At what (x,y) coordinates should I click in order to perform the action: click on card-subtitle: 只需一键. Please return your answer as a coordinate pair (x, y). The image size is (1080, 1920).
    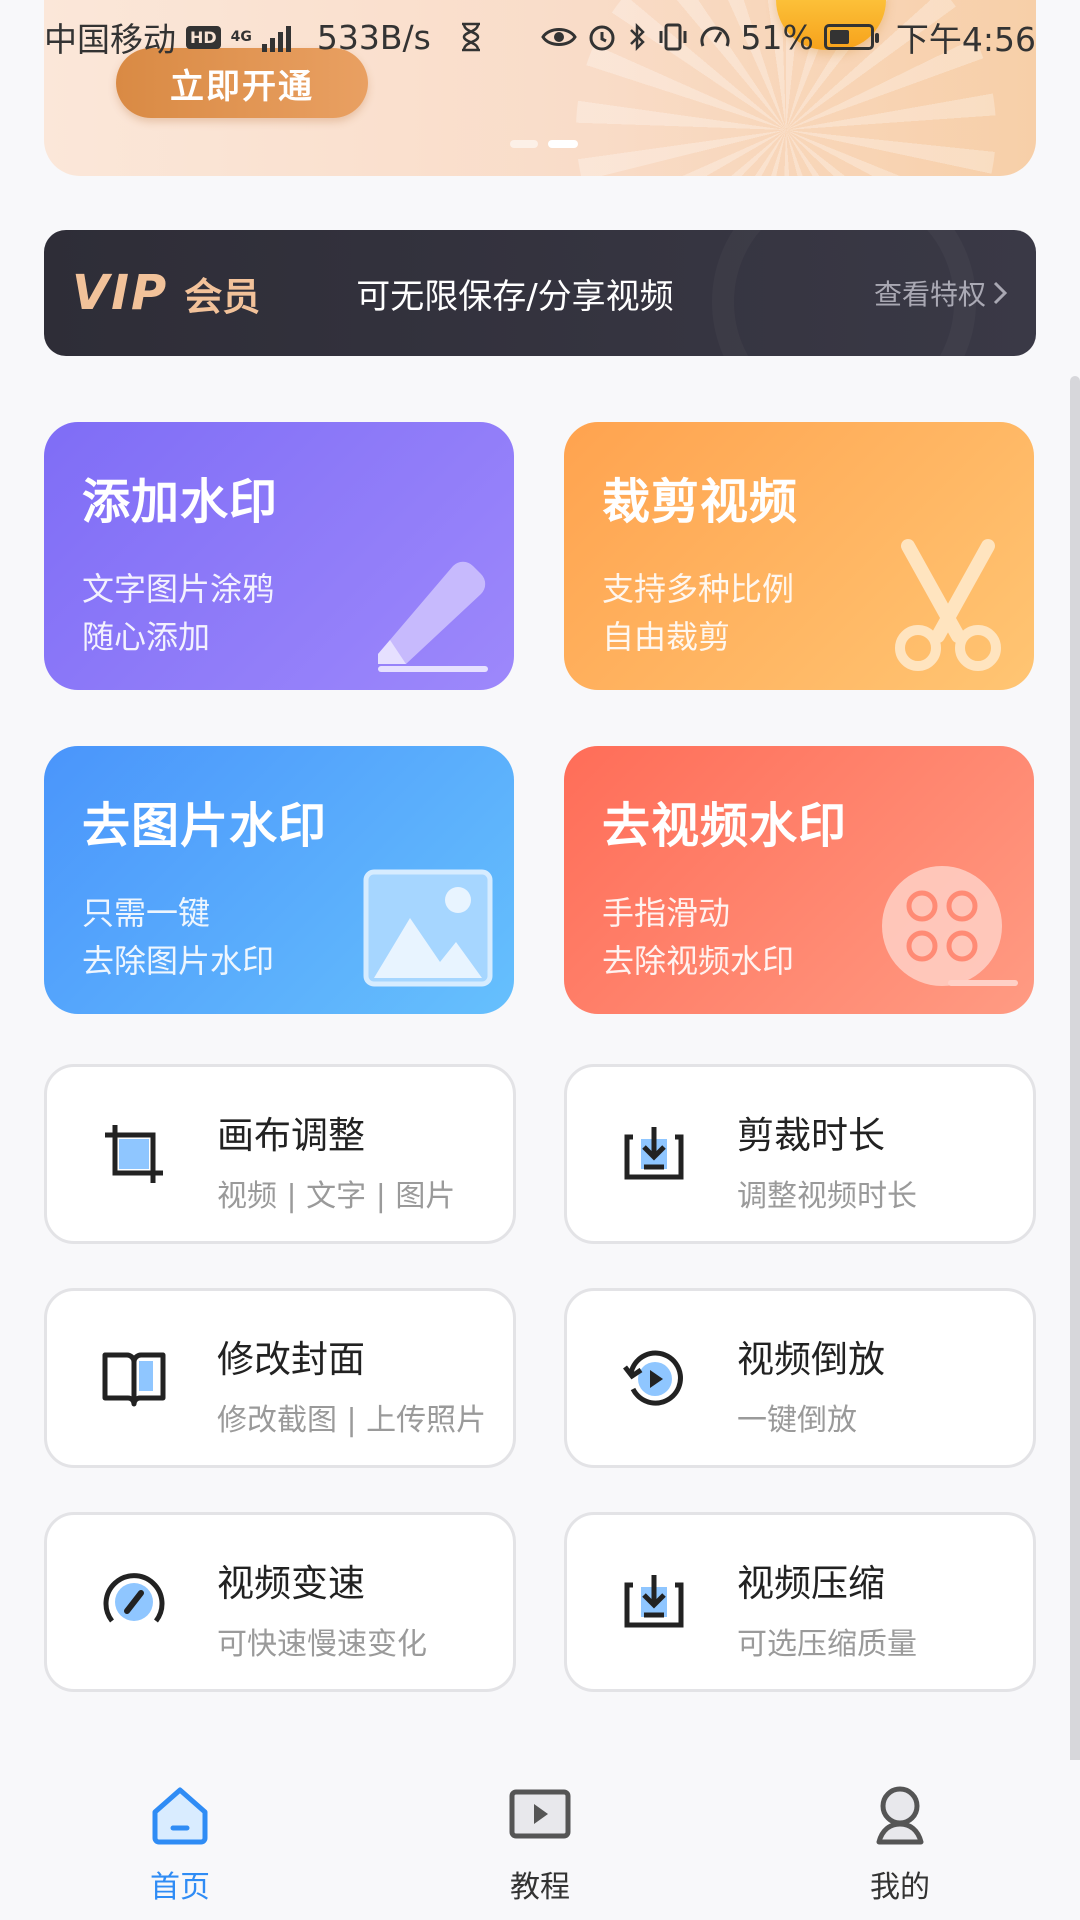
    Looking at the image, I should click on (146, 913).